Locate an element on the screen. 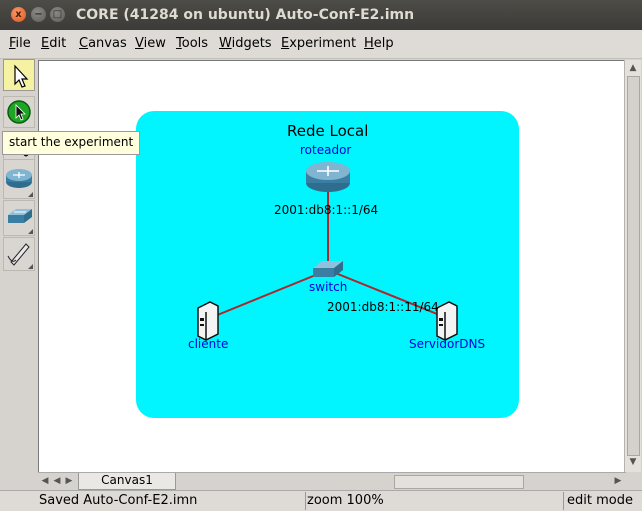 The height and width of the screenshot is (511, 642). tab-prev-page-icon: ◀ is located at coordinates (57, 481).